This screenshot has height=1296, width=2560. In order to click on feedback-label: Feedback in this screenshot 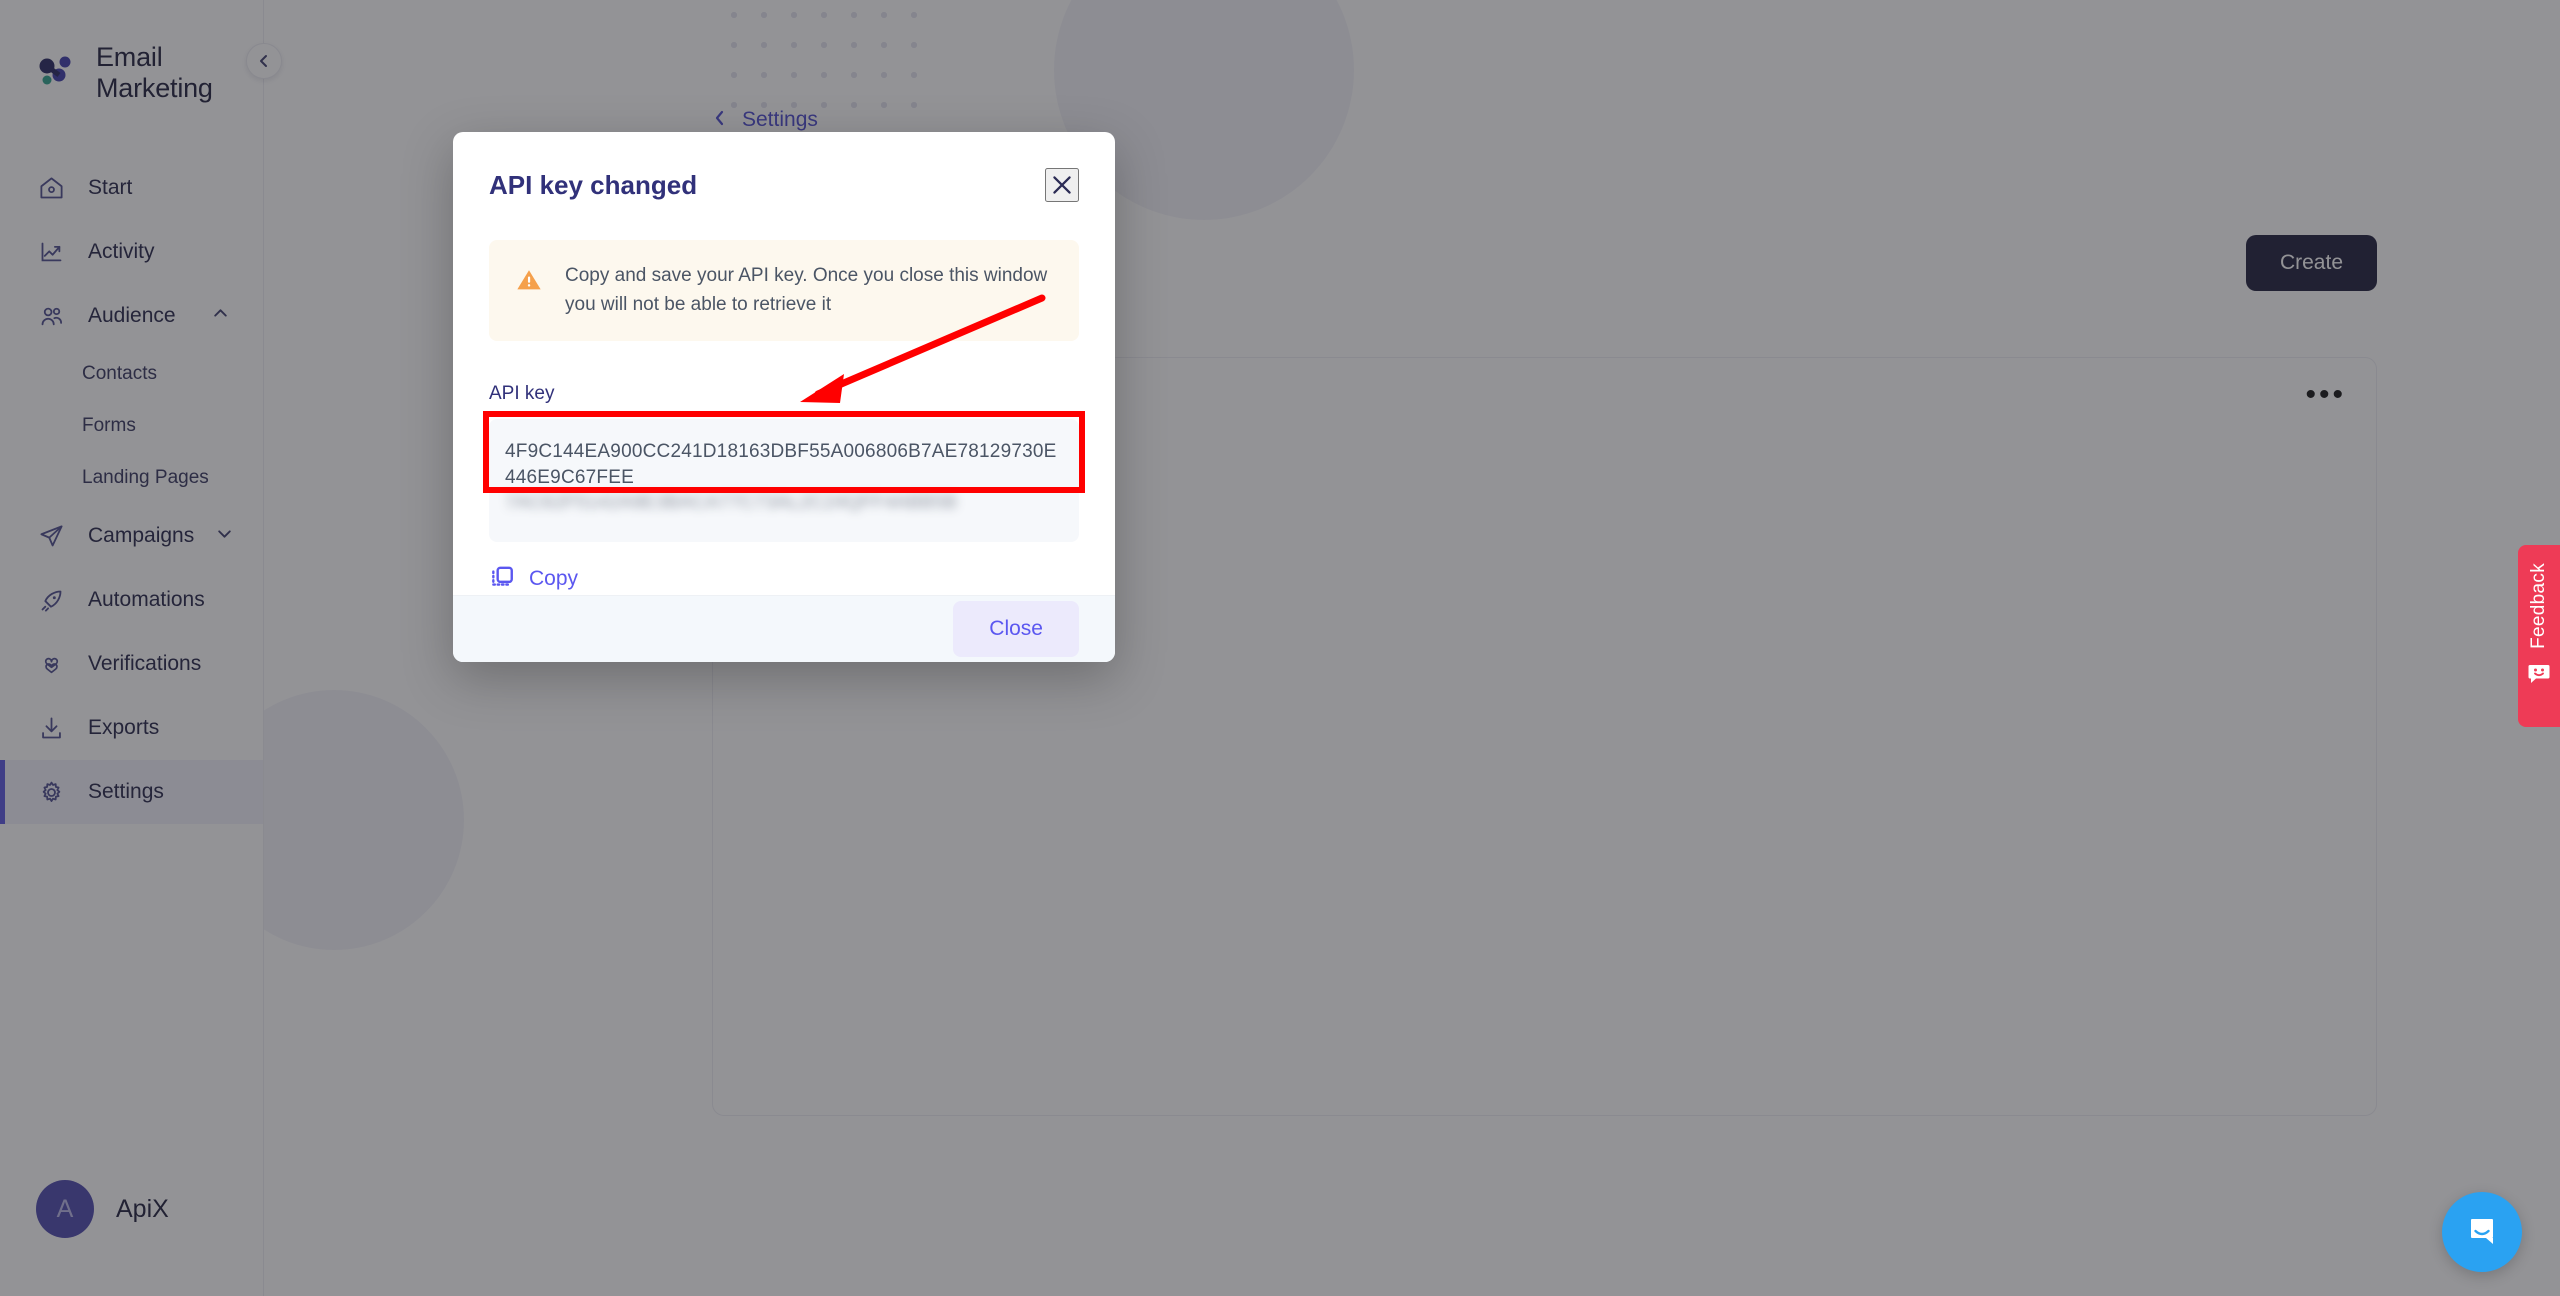, I will do `click(2538, 606)`.